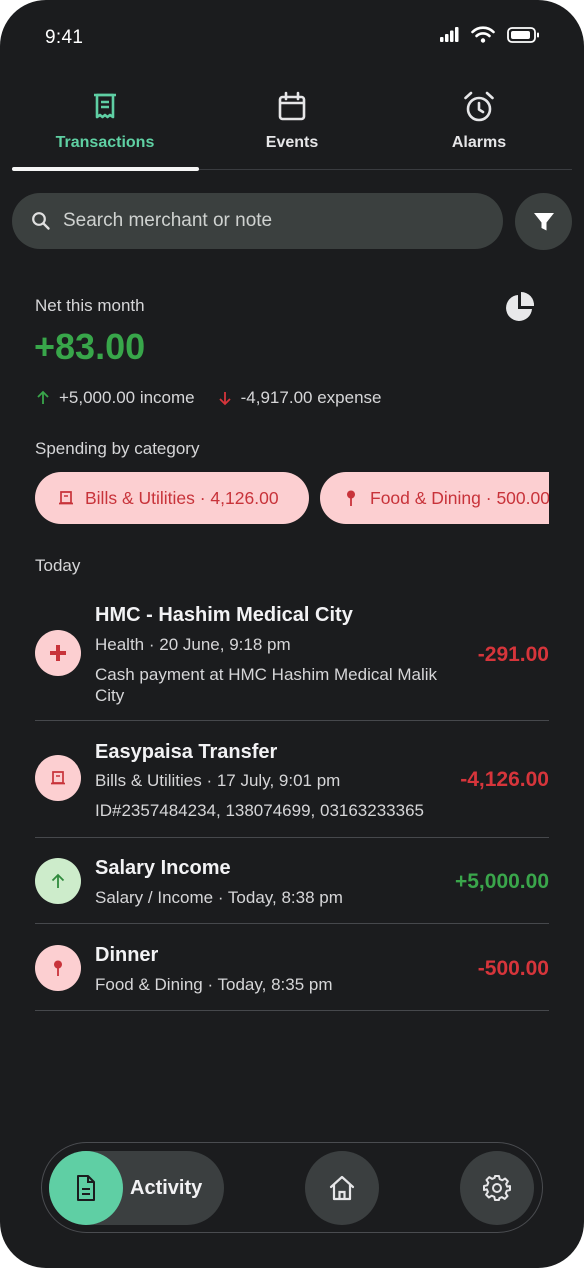 This screenshot has width=584, height=1268. I want to click on nav-home-button, so click(342, 1188).